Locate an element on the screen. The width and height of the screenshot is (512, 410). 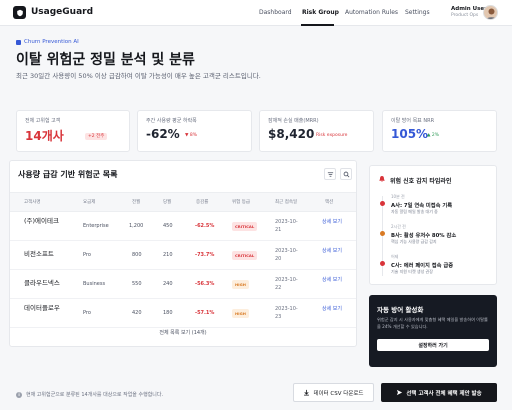
event-time: 10분 전 is located at coordinates (398, 196).